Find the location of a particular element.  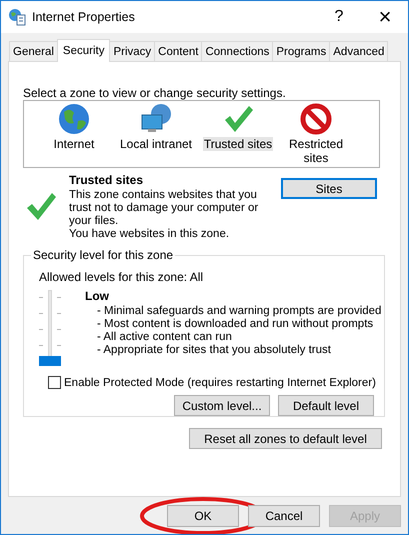

reset-button: Reset all zones to default level is located at coordinates (285, 438).